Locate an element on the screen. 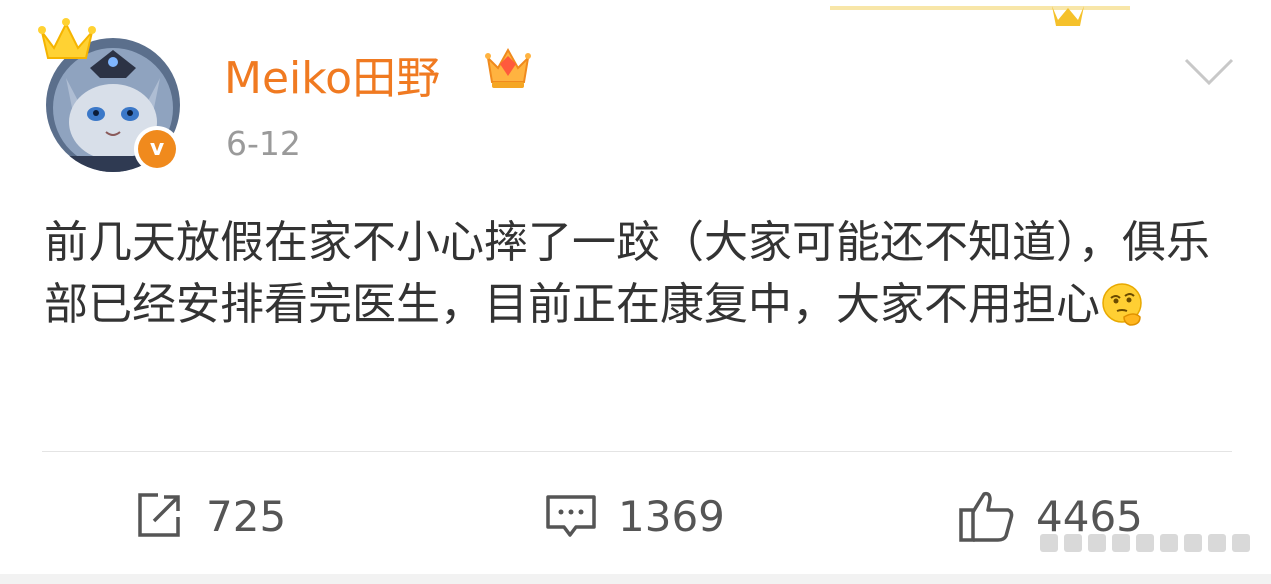 The height and width of the screenshot is (584, 1271). repost-button: 725 is located at coordinates (209, 516).